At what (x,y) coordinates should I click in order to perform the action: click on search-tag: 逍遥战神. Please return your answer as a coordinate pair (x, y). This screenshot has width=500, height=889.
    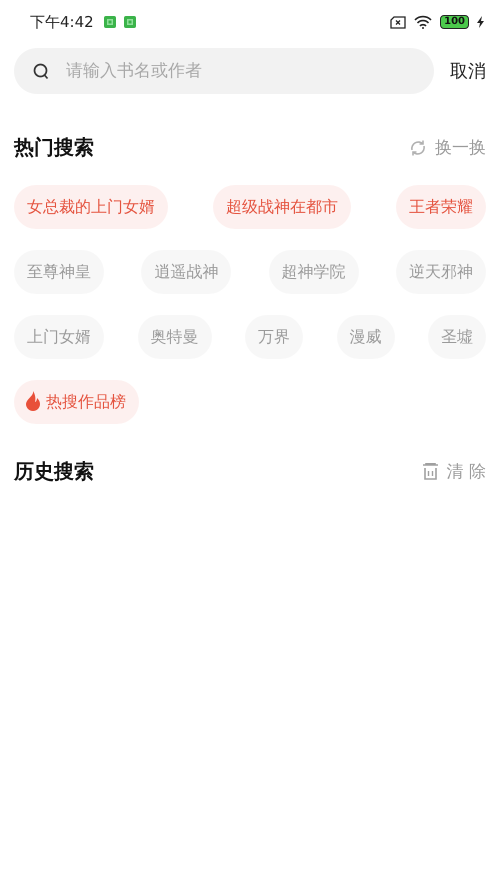
    Looking at the image, I should click on (186, 272).